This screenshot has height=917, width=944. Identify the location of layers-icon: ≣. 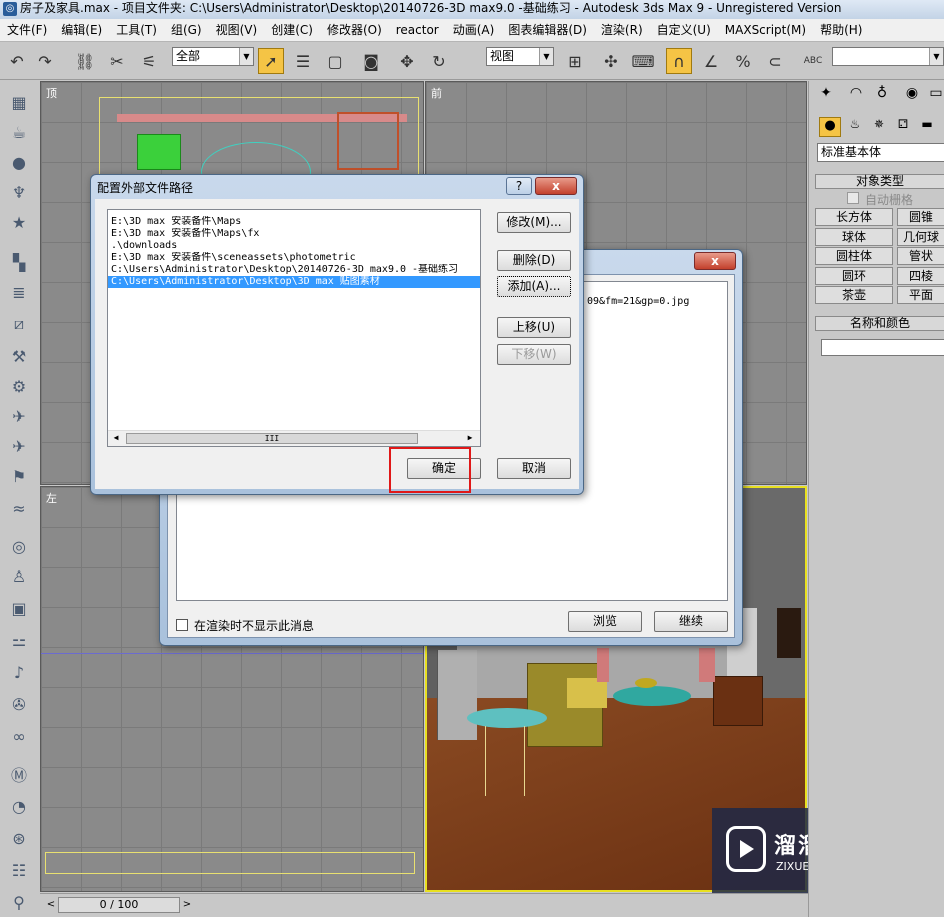
(19, 292).